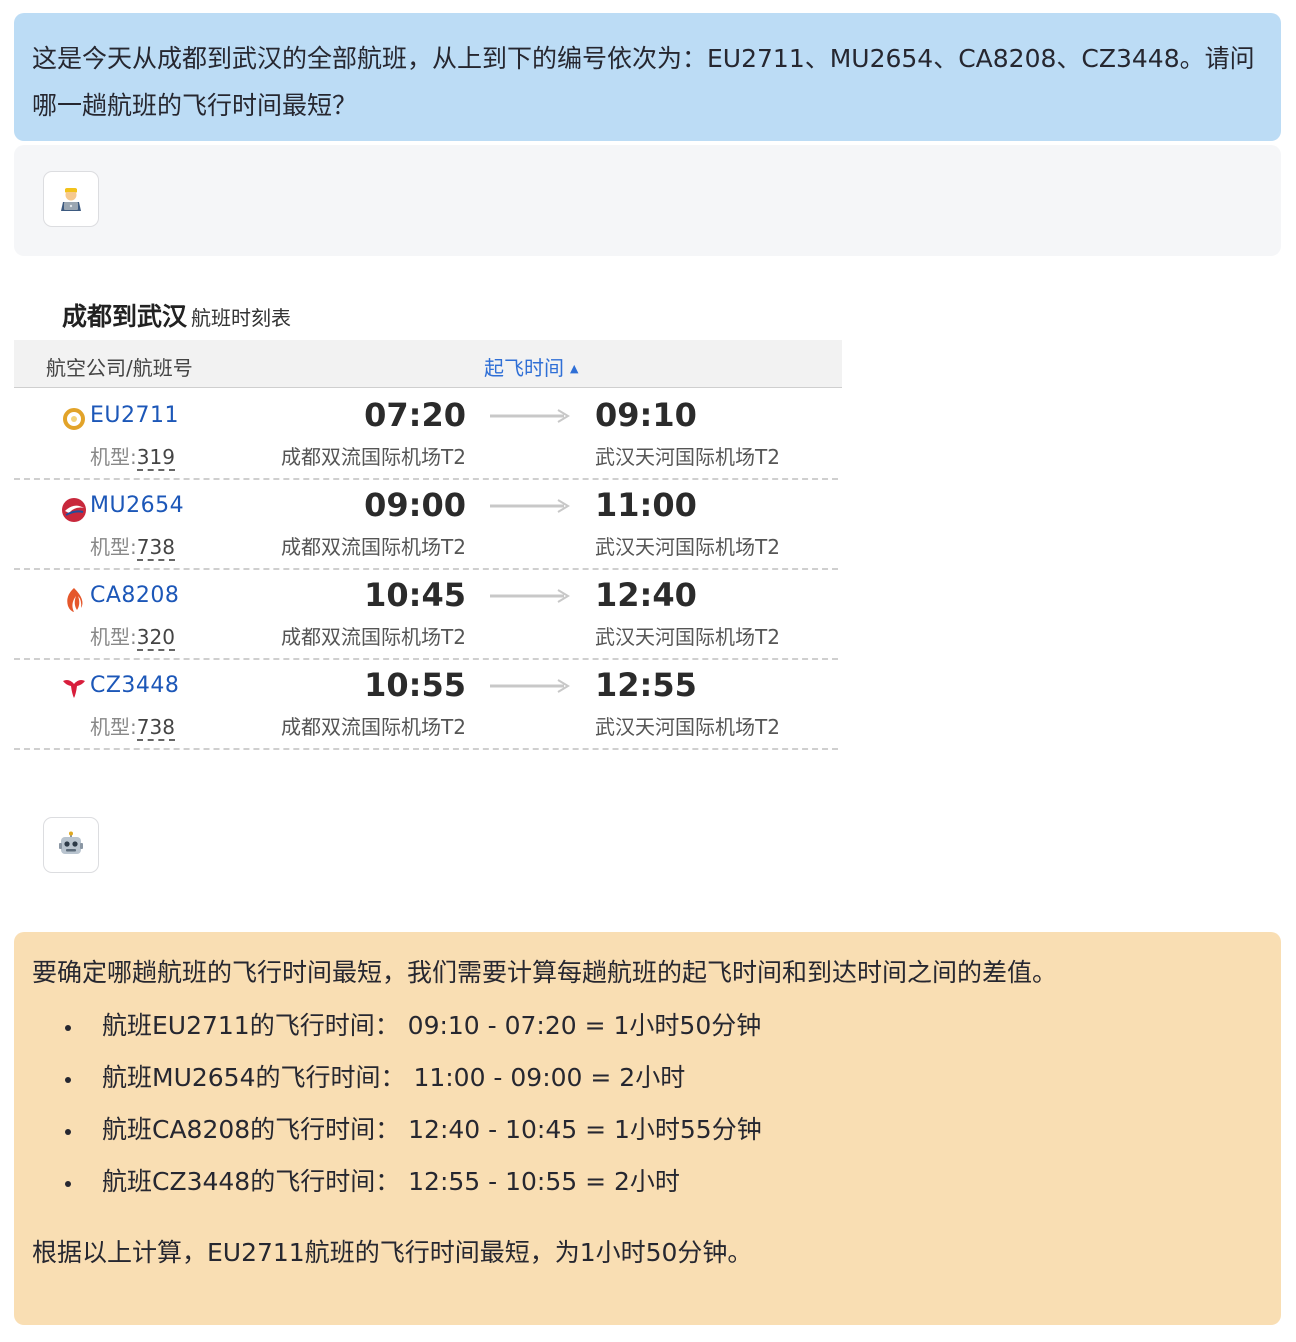 The image size is (1296, 1342). Describe the element at coordinates (134, 685) in the screenshot. I see `flight-number: CZ3448` at that location.